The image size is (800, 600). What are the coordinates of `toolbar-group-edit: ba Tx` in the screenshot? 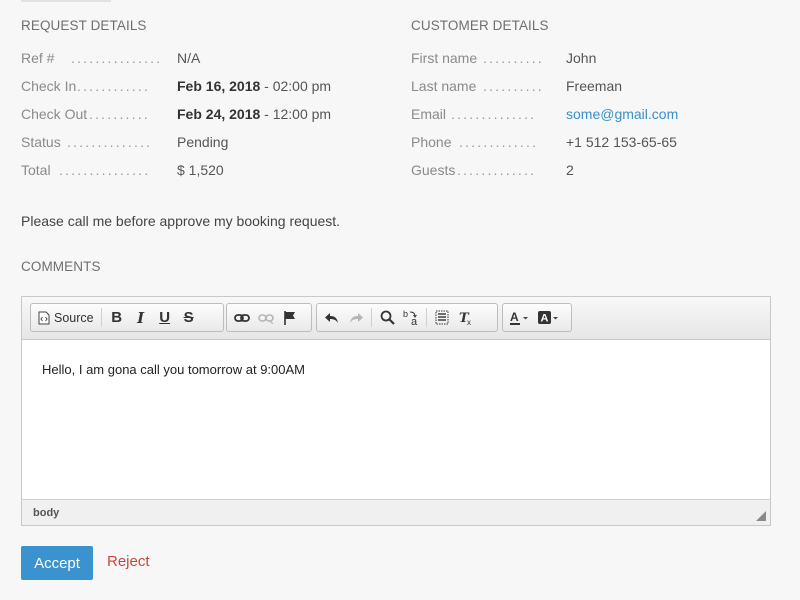 It's located at (407, 317).